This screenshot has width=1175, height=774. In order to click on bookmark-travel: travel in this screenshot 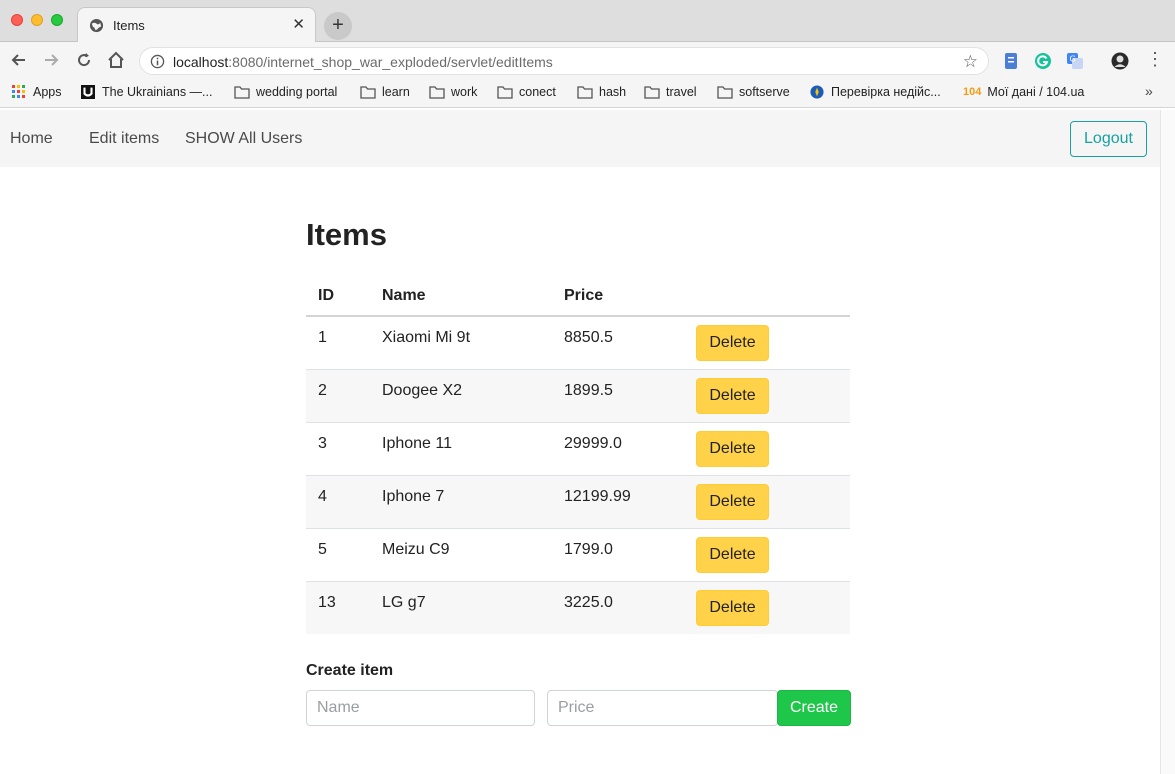, I will do `click(670, 92)`.